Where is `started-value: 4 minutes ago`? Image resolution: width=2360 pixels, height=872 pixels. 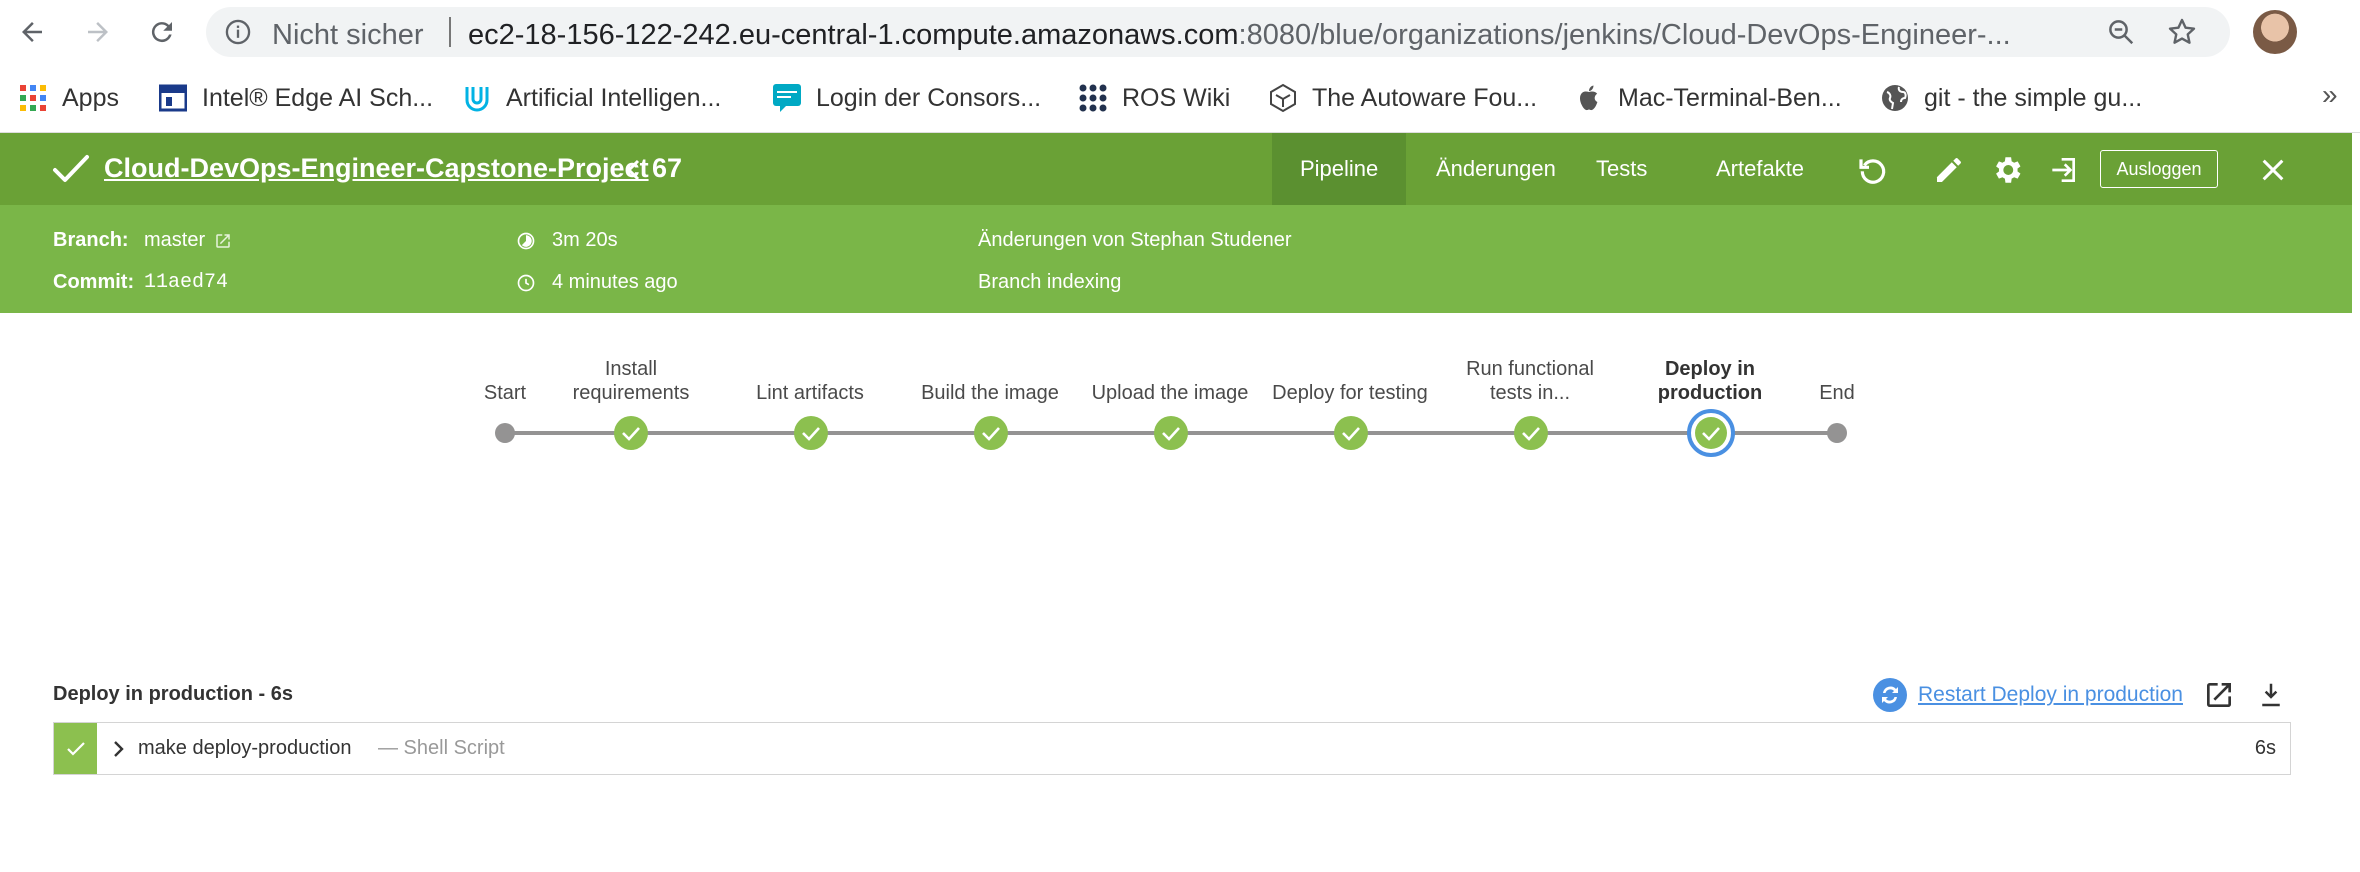
started-value: 4 minutes ago is located at coordinates (615, 282).